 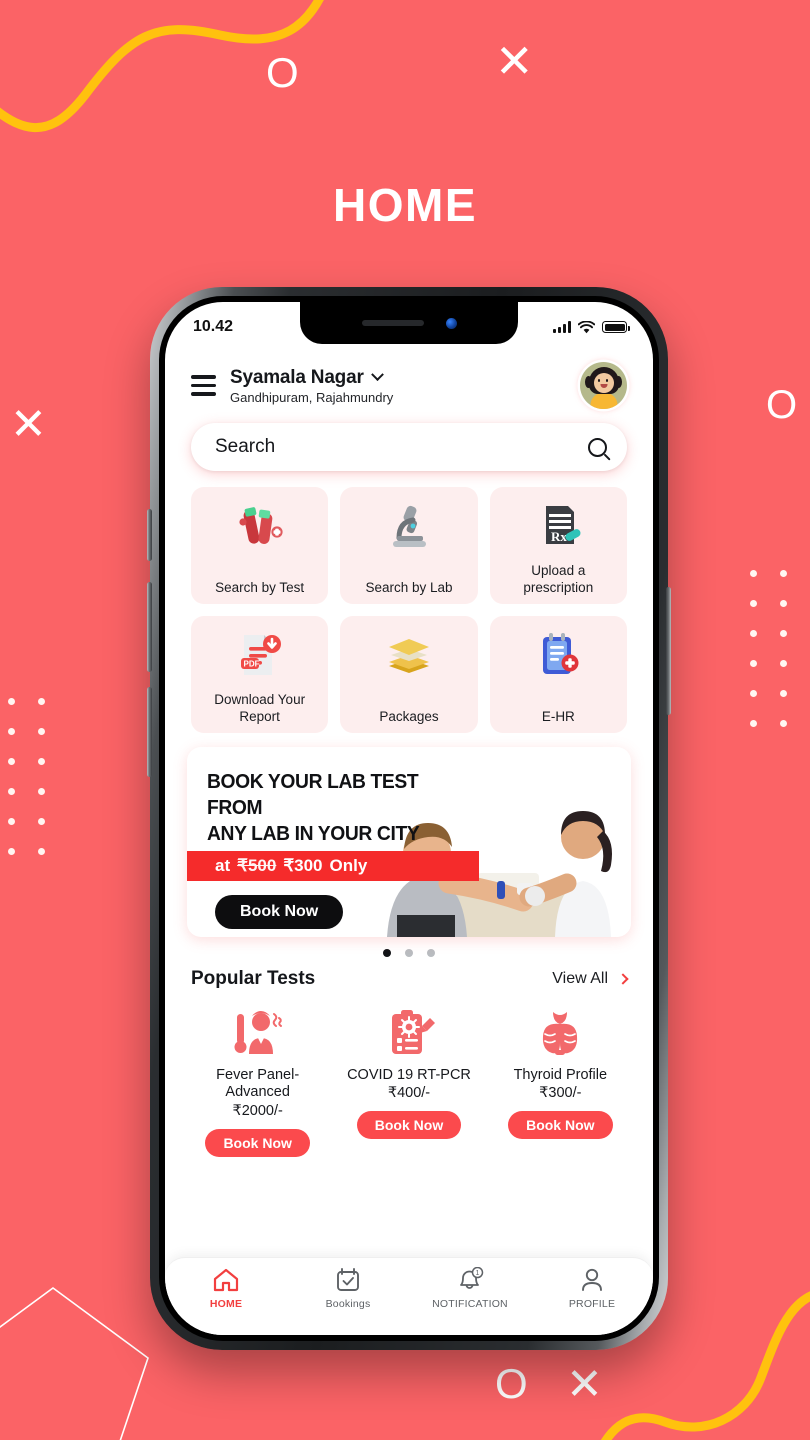 What do you see at coordinates (258, 1030) in the screenshot?
I see `fever-thermometer-icon` at bounding box center [258, 1030].